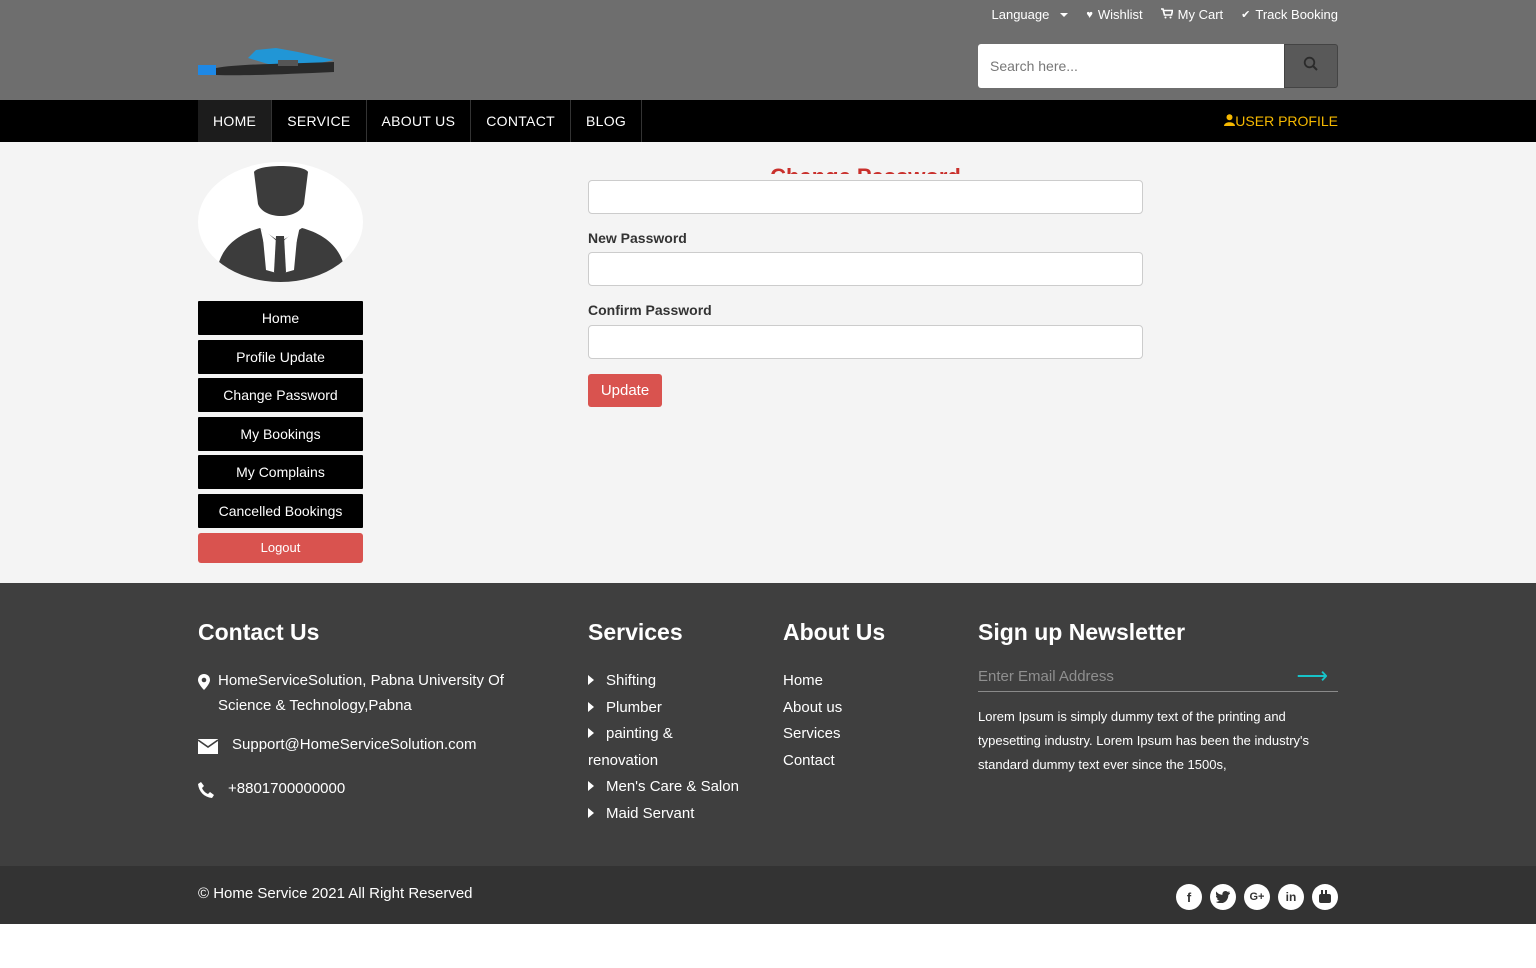 This screenshot has width=1536, height=968. I want to click on service-link-shifting: Shifting, so click(668, 681).